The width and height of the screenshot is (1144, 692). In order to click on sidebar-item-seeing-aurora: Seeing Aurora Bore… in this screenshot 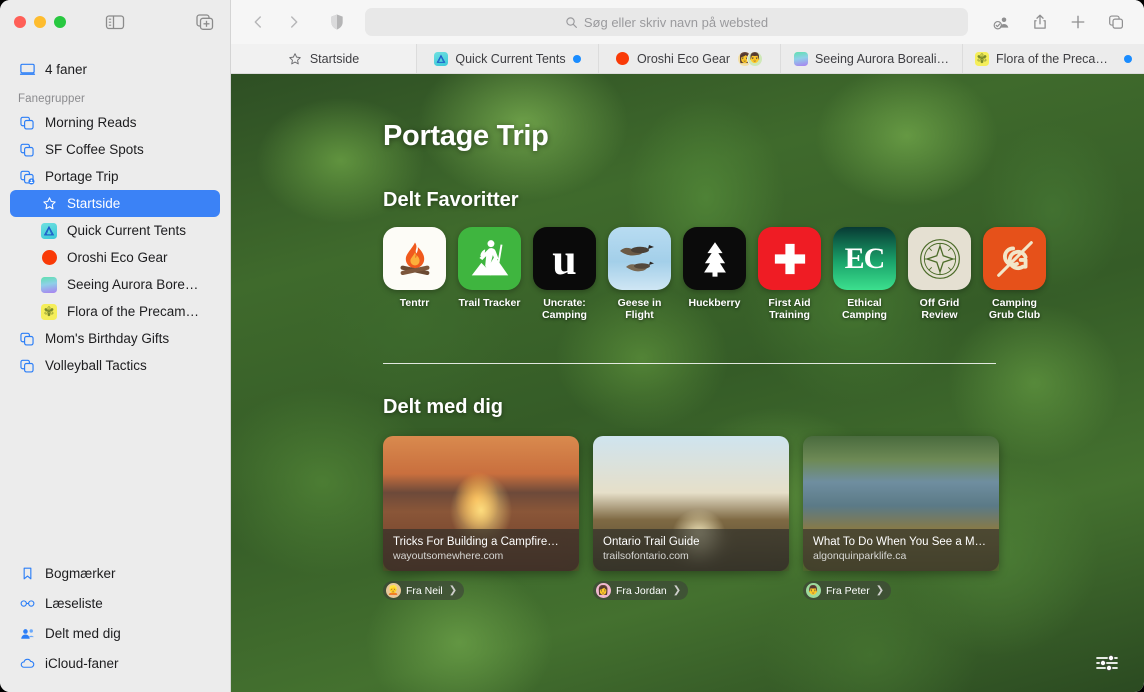, I will do `click(115, 284)`.